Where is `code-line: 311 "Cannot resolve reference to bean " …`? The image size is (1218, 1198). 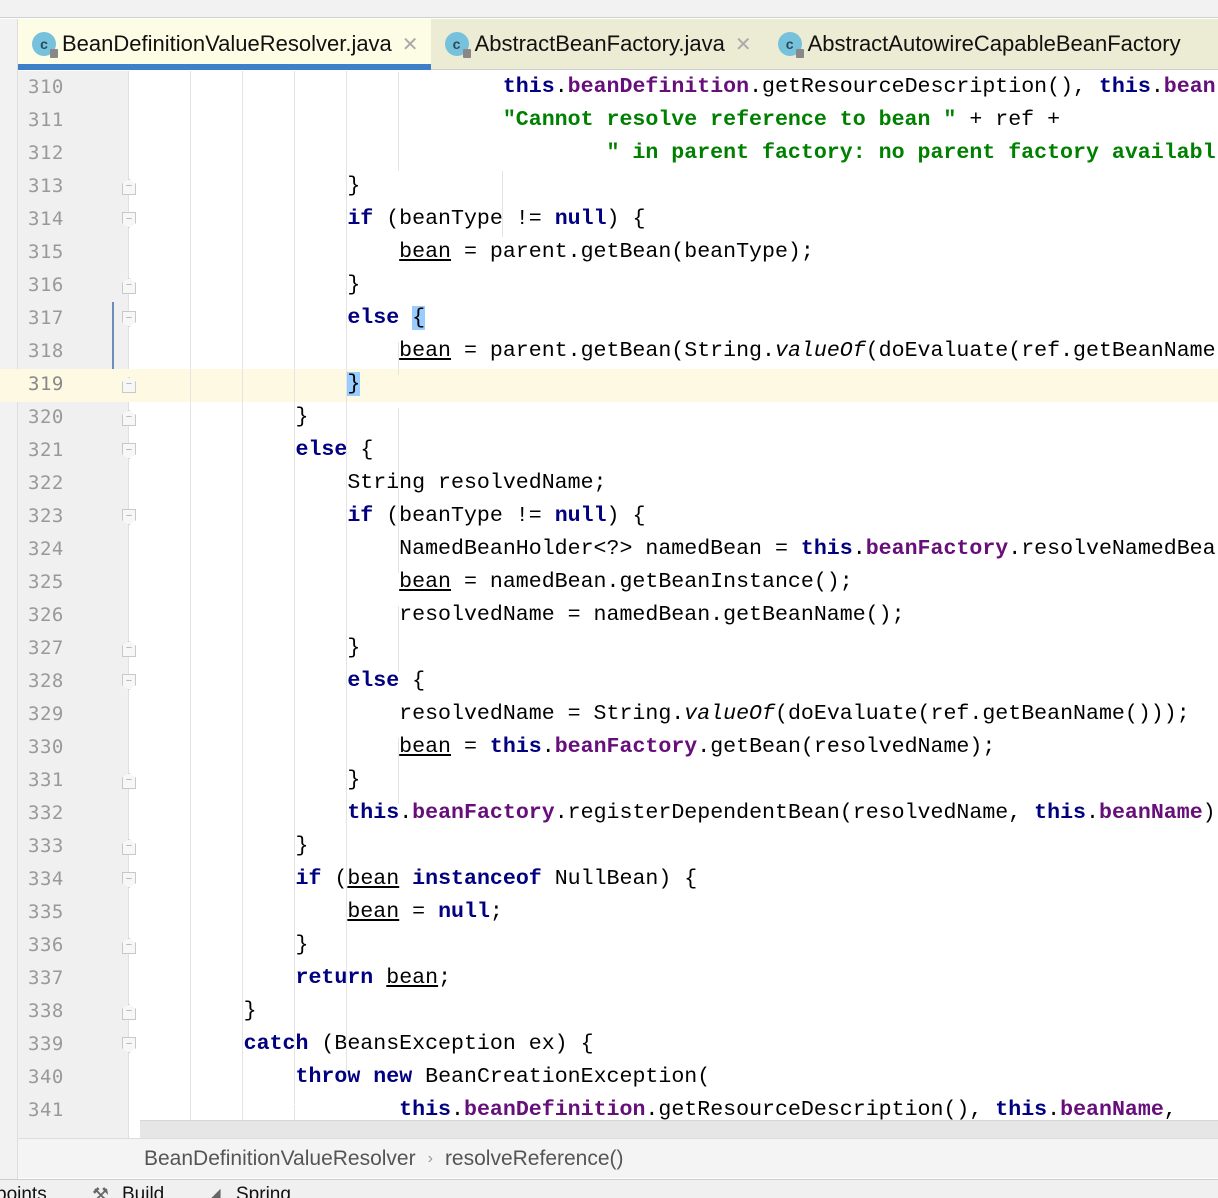
code-line: 311 "Cannot resolve reference to bean " … is located at coordinates (609, 121).